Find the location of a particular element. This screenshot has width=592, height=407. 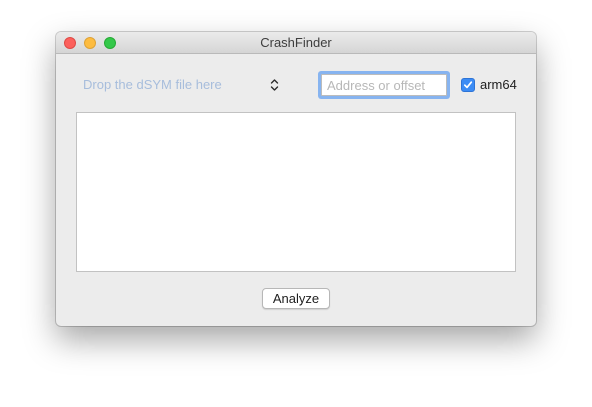

dsym-file-popup: Drop the dSYM file here is located at coordinates (183, 85).